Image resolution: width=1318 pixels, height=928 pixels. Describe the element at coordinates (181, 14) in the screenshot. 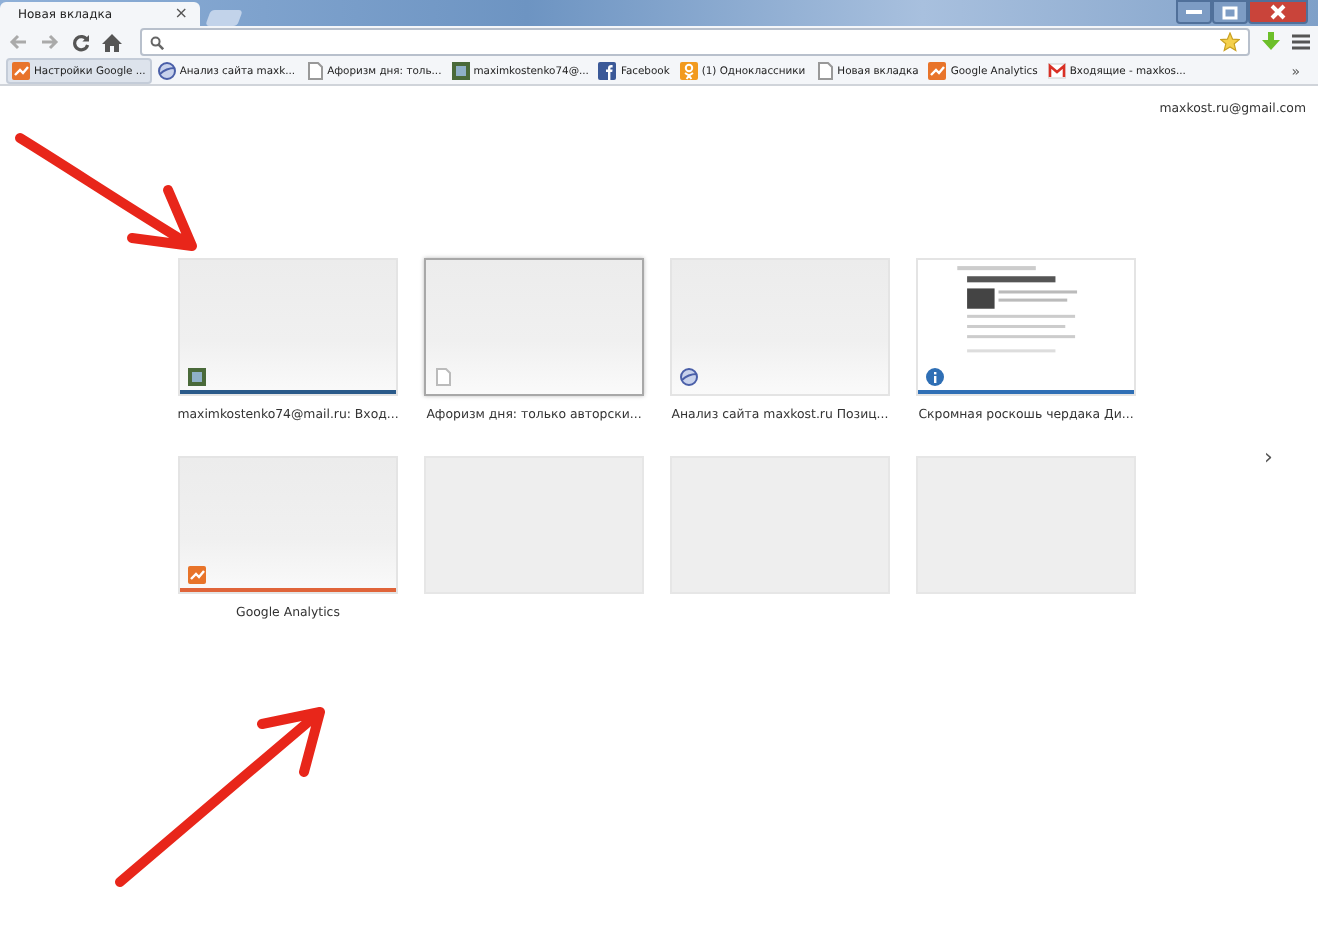

I see `close-tab-button: ×` at that location.